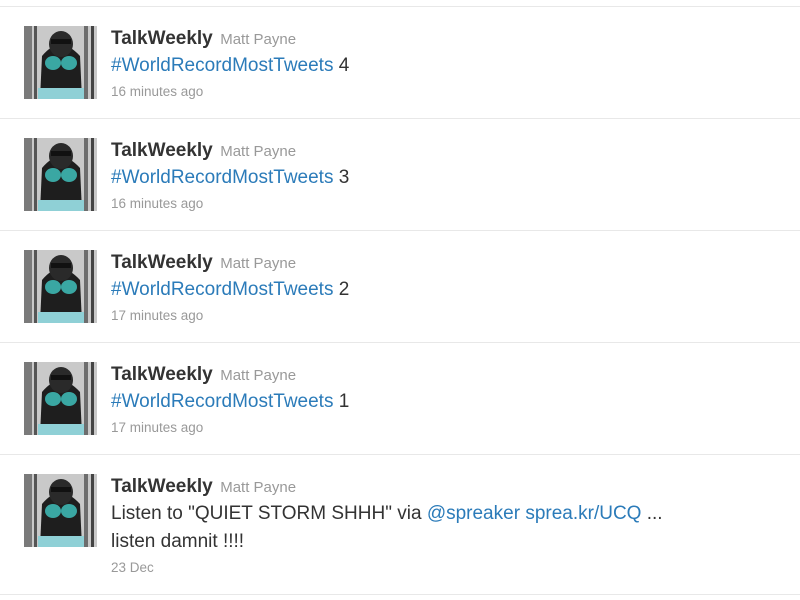 The width and height of the screenshot is (800, 600). Describe the element at coordinates (344, 65) in the screenshot. I see `tweet-text-suffix: 4` at that location.